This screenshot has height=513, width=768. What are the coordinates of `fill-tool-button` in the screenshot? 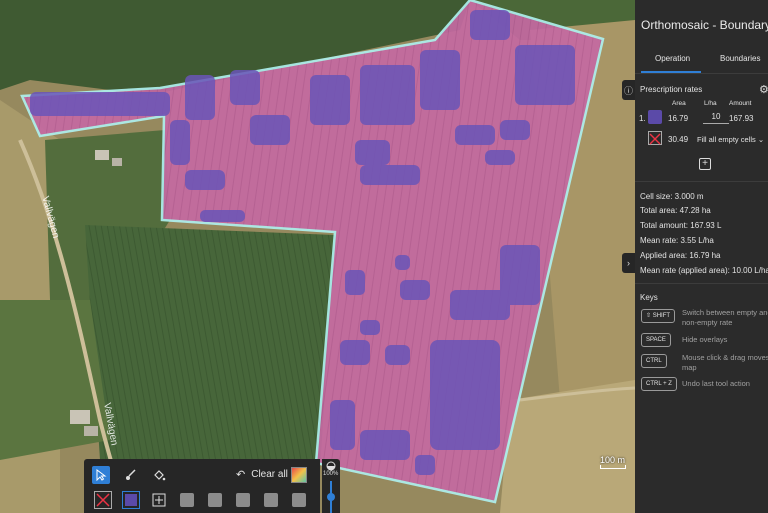 It's located at (159, 475).